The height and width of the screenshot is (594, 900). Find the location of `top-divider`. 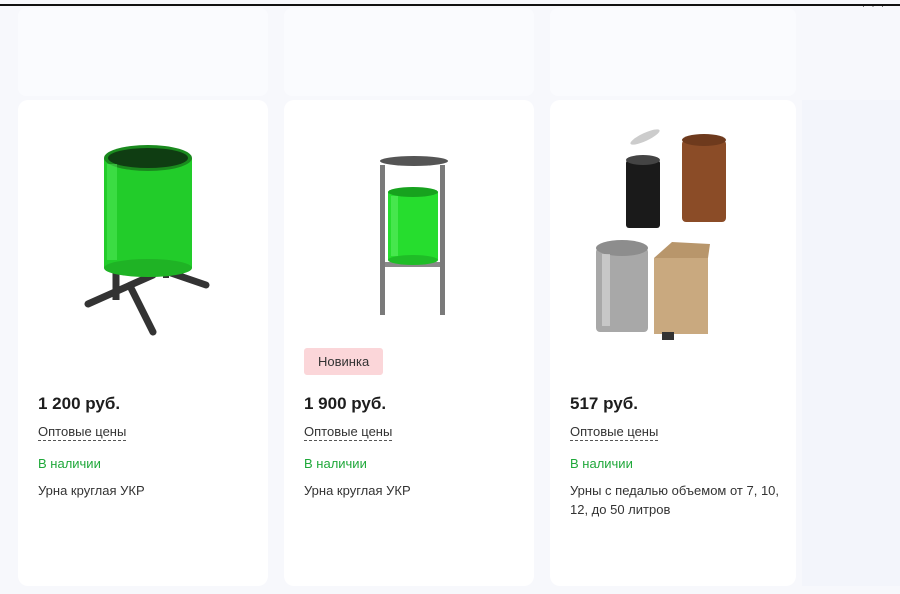

top-divider is located at coordinates (450, 5).